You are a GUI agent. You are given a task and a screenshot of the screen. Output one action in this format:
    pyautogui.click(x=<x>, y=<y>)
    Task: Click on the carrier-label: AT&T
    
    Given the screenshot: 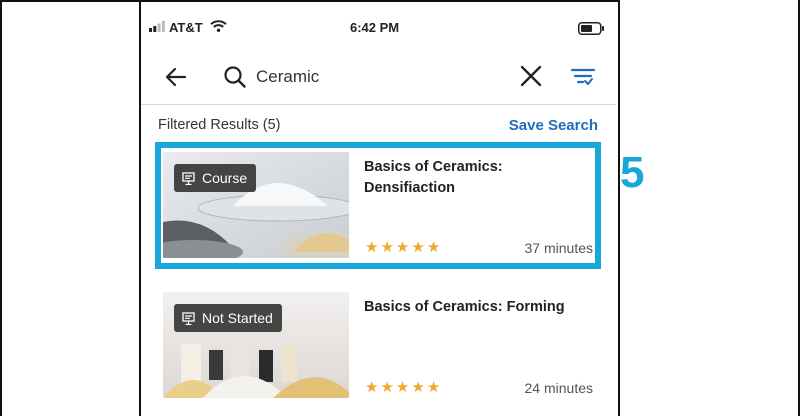 What is the action you would take?
    pyautogui.click(x=186, y=27)
    